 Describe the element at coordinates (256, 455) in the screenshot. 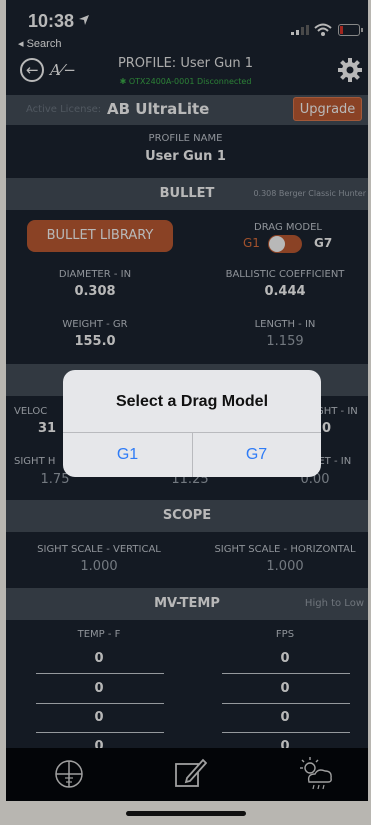

I see `alert-g7-button: G7` at that location.